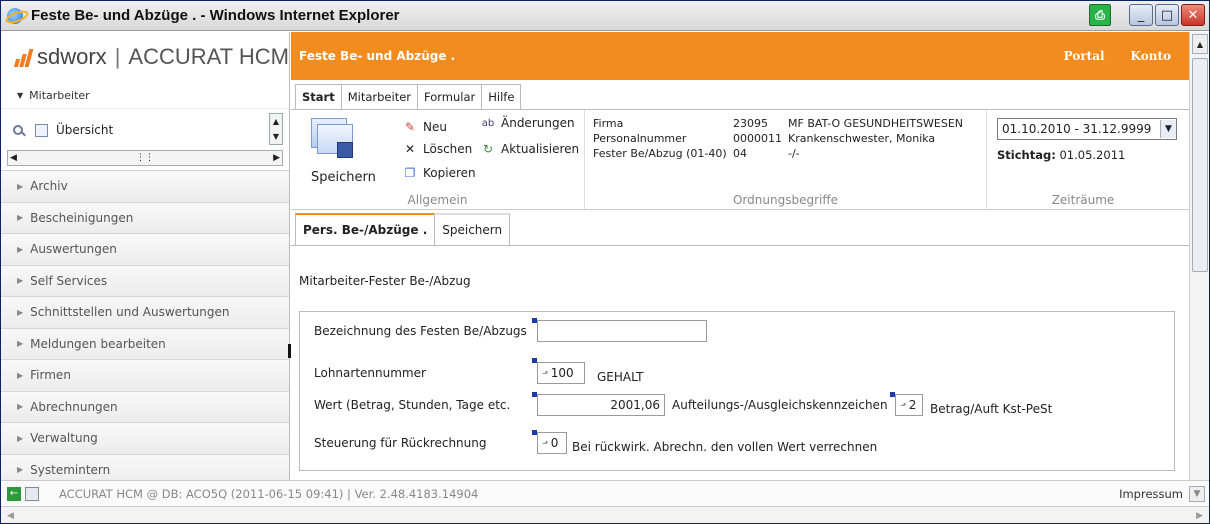 This screenshot has height=524, width=1210. I want to click on tab-start: Start, so click(318, 96).